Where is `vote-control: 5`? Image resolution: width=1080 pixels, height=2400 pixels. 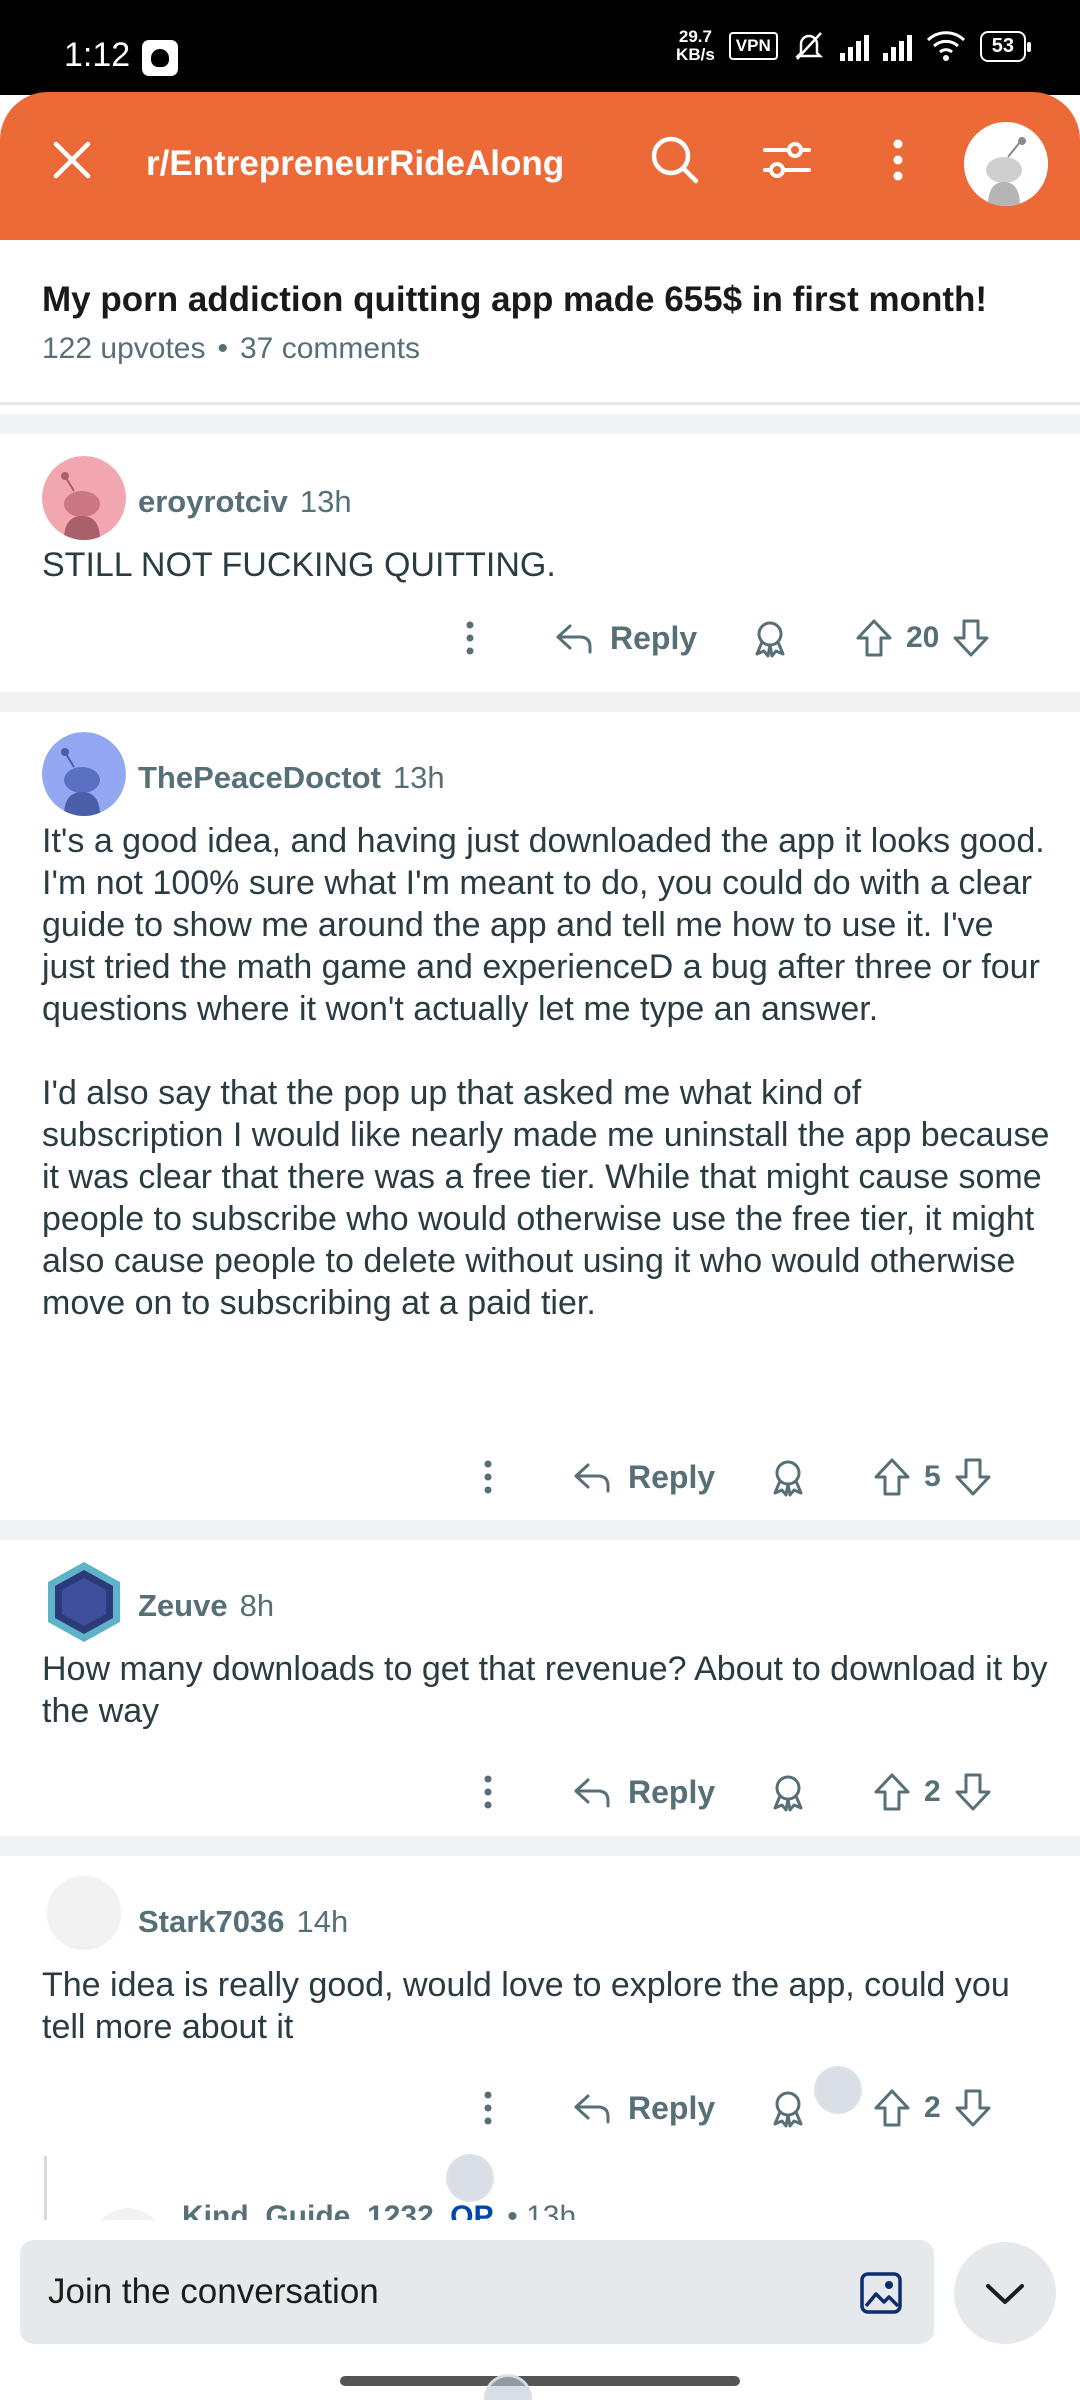
vote-control: 5 is located at coordinates (932, 1477).